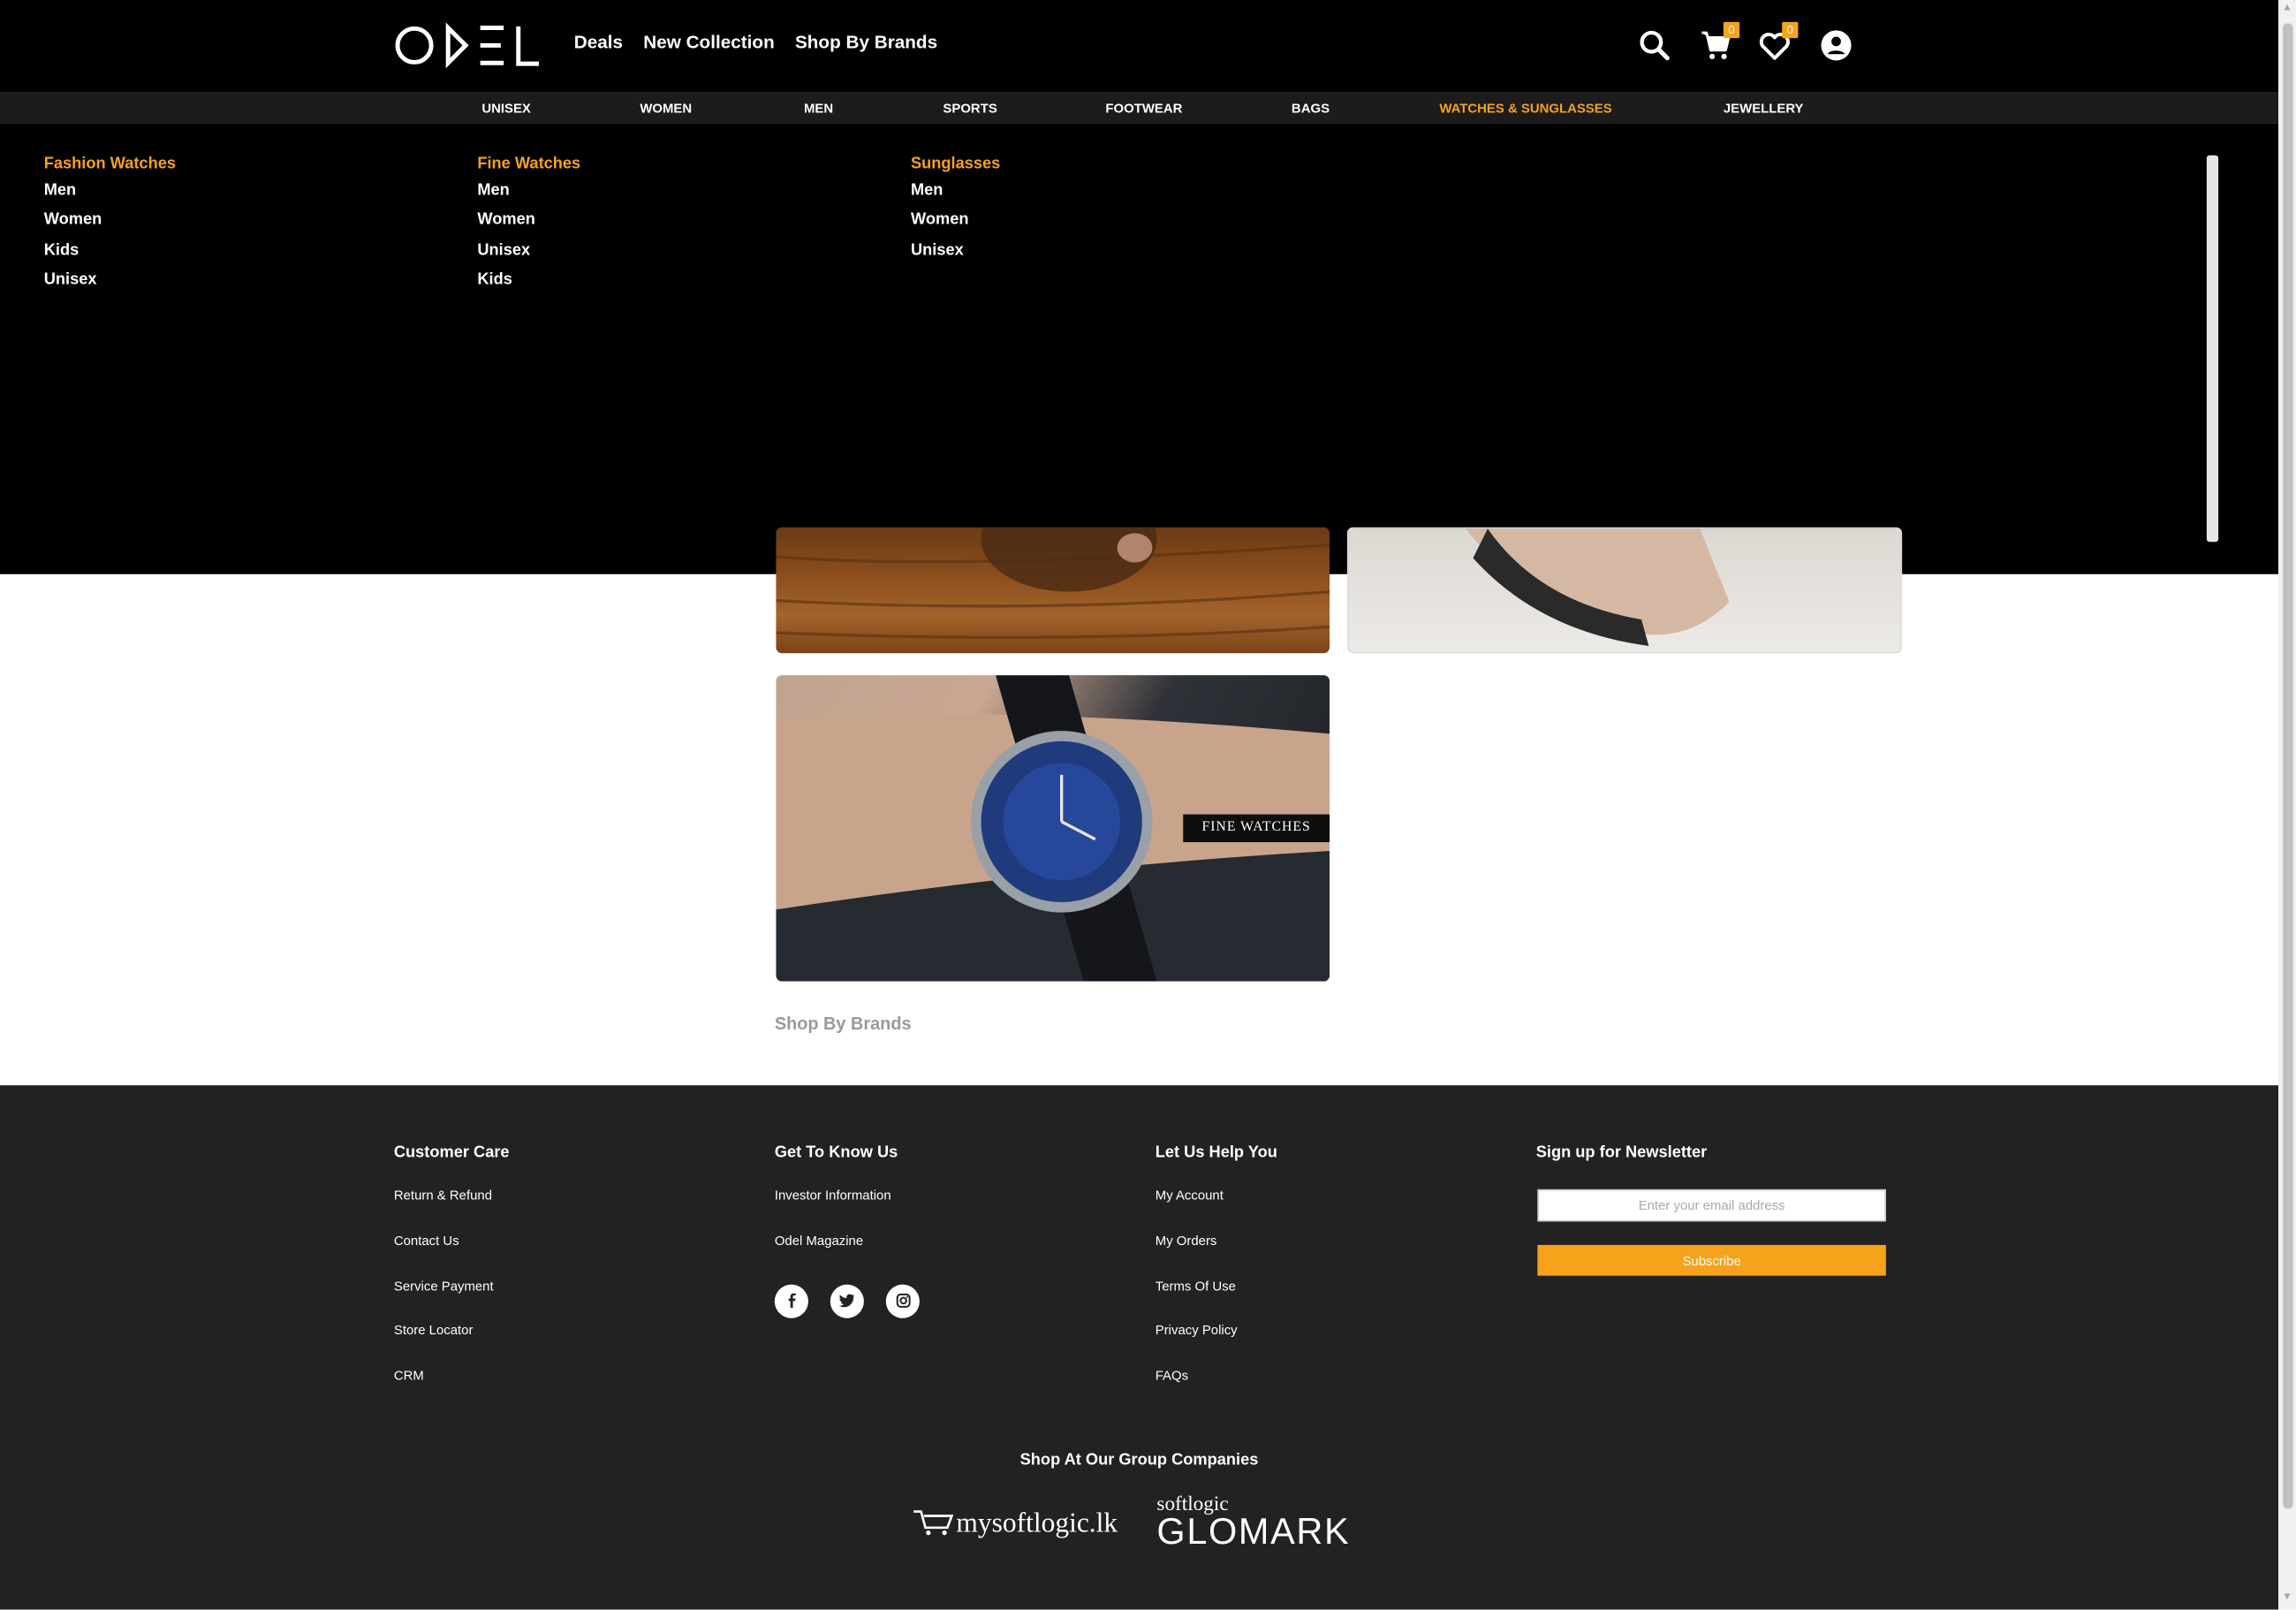  Describe the element at coordinates (2287, 9) in the screenshot. I see `scroll-up-arrow: ▲` at that location.